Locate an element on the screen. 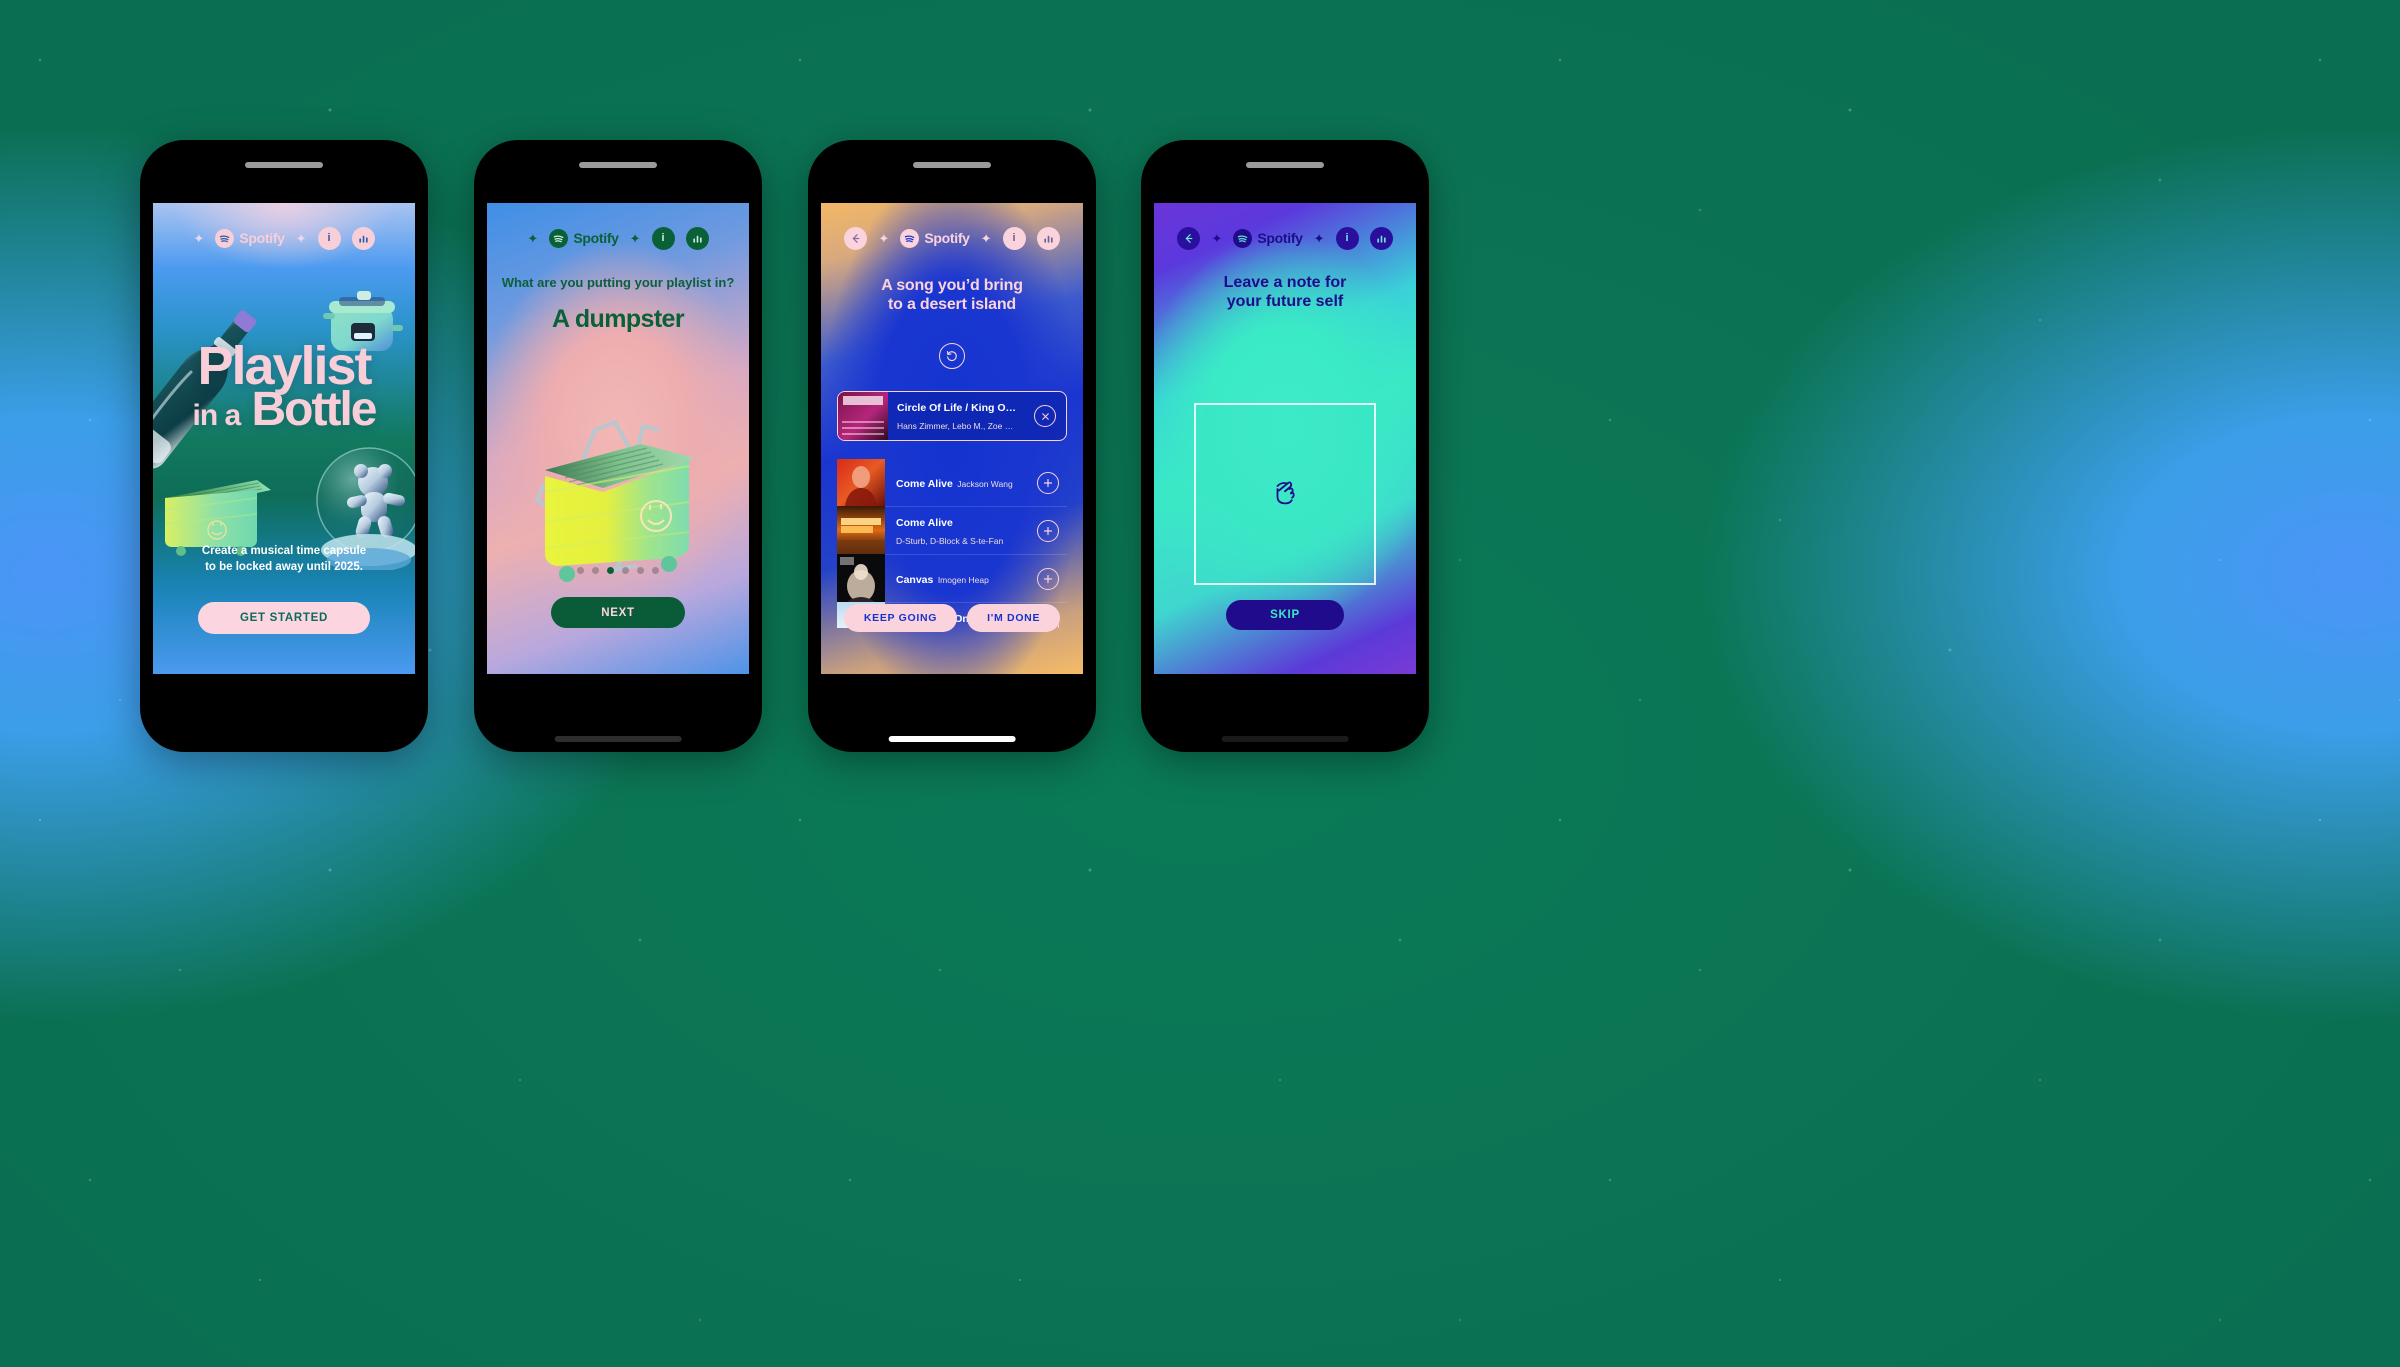 The height and width of the screenshot is (1367, 2400). song-meta: Come Alive D-Sturb, D-Block & S-te-Fan is located at coordinates (962, 531).